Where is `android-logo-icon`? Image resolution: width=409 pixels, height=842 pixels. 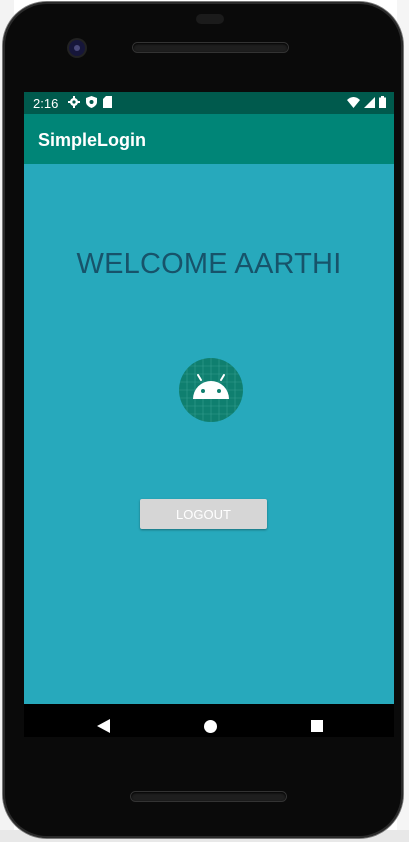
android-logo-icon is located at coordinates (211, 390).